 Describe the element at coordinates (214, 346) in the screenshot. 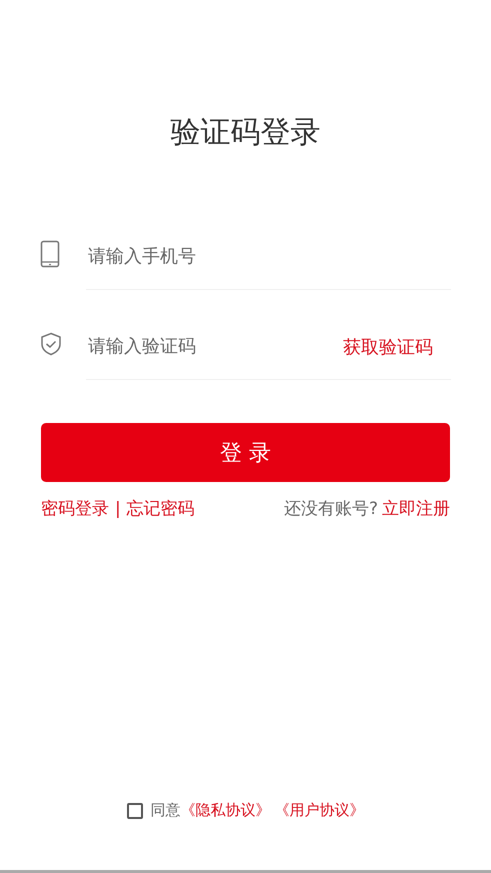

I see `code-input-field: 请输入验证码` at that location.